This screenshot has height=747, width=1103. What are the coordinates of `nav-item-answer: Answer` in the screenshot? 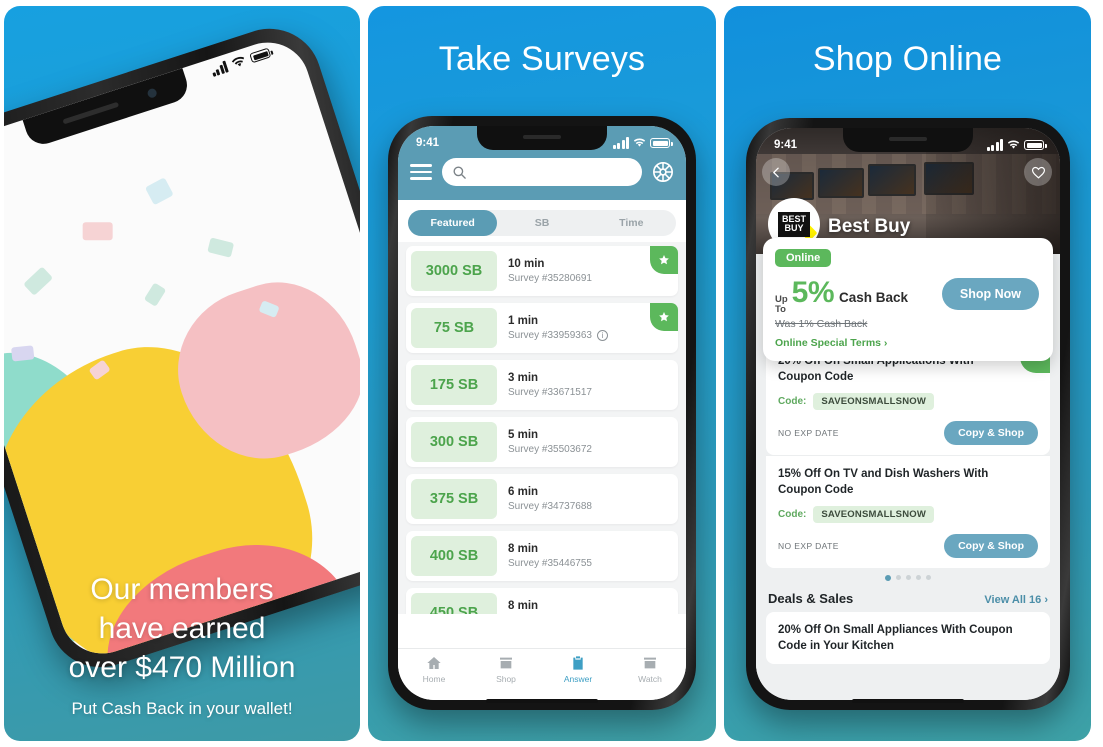 It's located at (578, 669).